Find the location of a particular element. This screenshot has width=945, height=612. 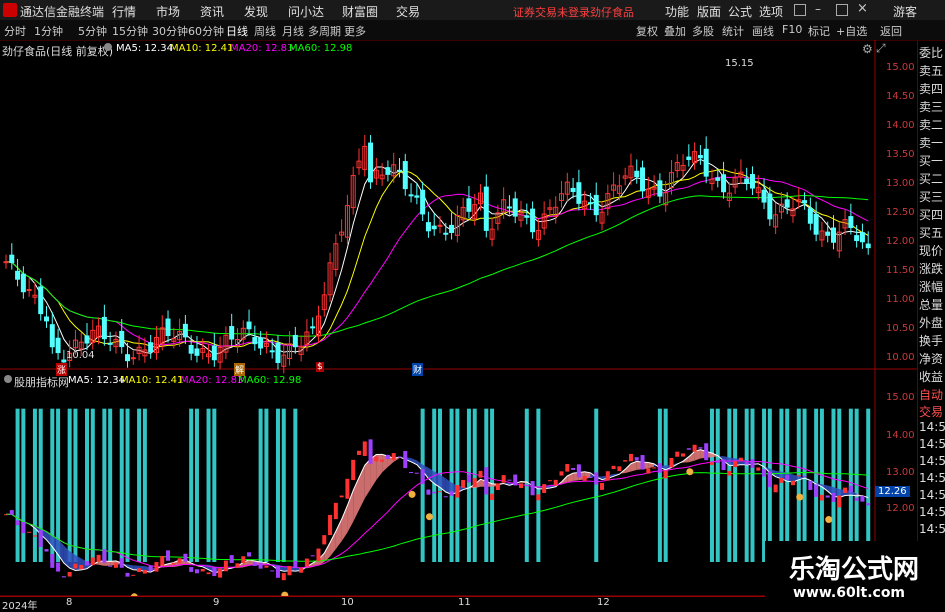

side-panel-label: 买四 is located at coordinates (931, 214).